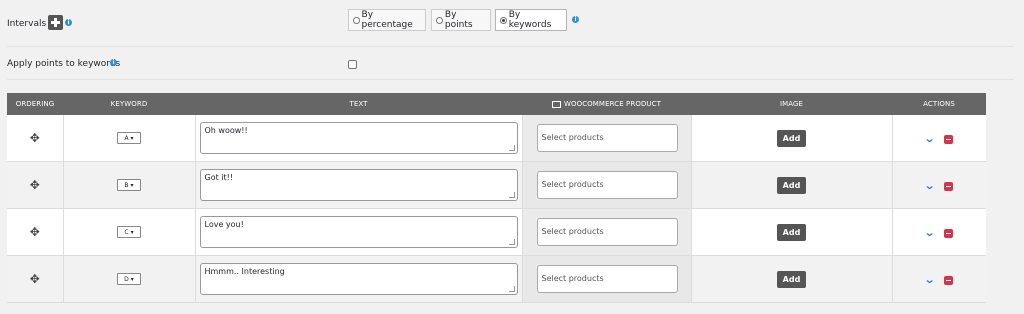 The image size is (1024, 314). I want to click on keyword-value: C, so click(126, 232).